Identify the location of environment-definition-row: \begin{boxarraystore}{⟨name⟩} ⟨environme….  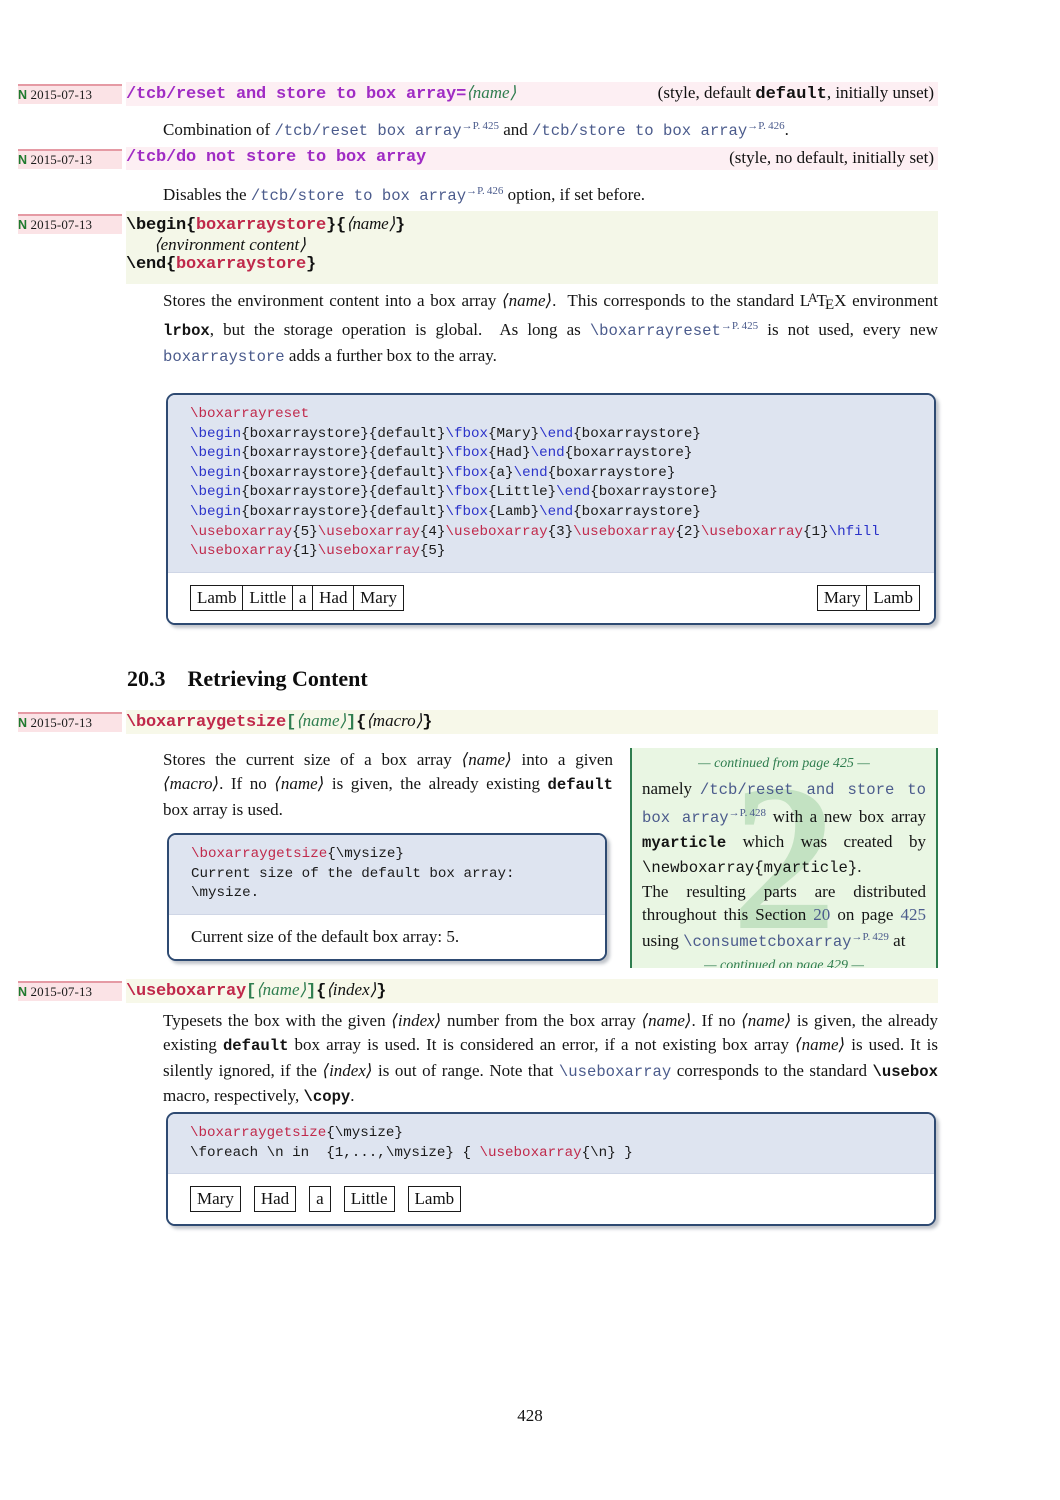
(532, 247).